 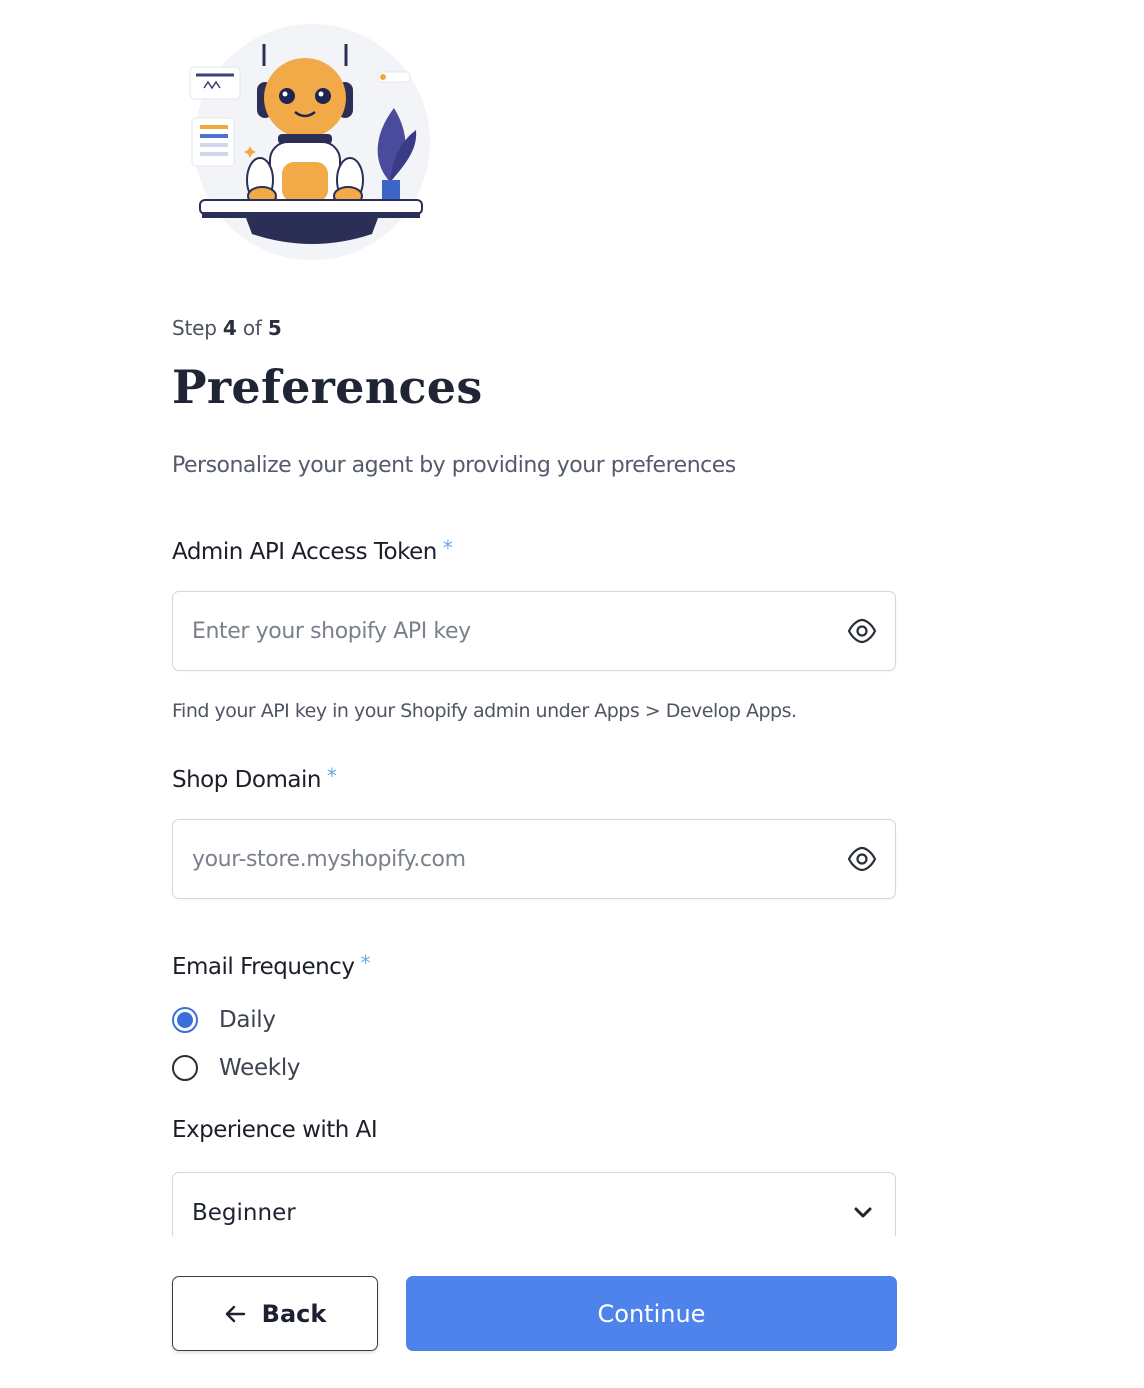 I want to click on step-indicator: Step 4 of 5, so click(x=227, y=328).